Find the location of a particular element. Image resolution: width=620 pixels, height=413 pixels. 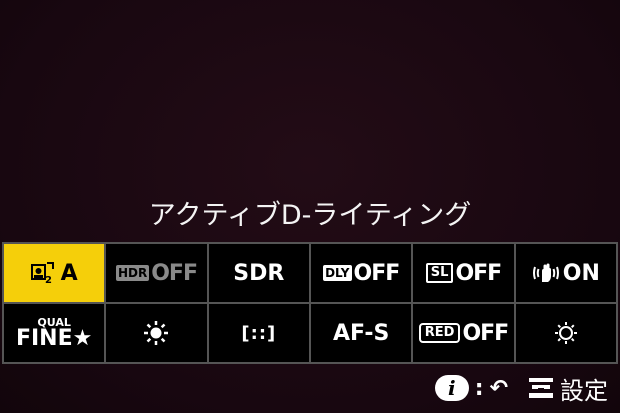

focus-mode-value: AF-S is located at coordinates (361, 333).